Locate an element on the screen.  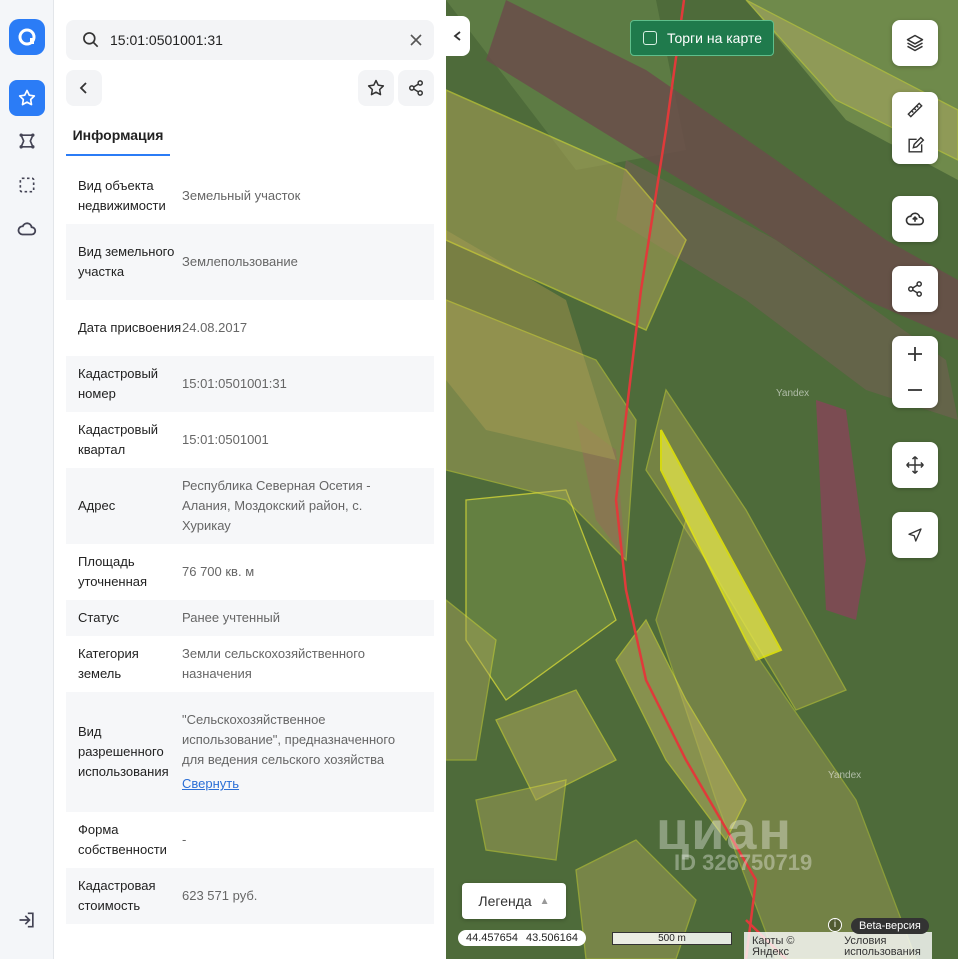
navigation-arrow-icon is located at coordinates (915, 535).